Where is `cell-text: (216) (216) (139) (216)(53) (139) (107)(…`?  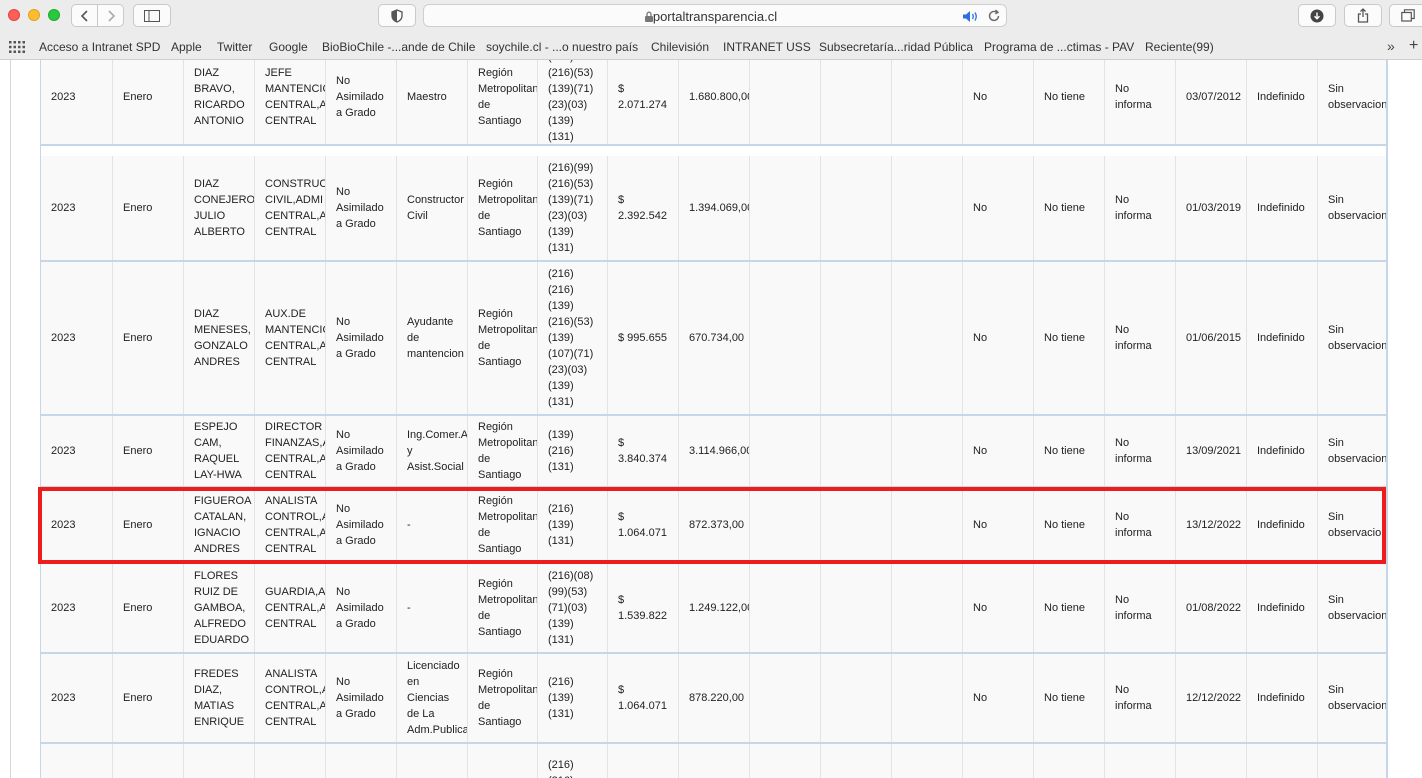
cell-text: (216) (216) (139) (216)(53) (139) (107)(… is located at coordinates (571, 338).